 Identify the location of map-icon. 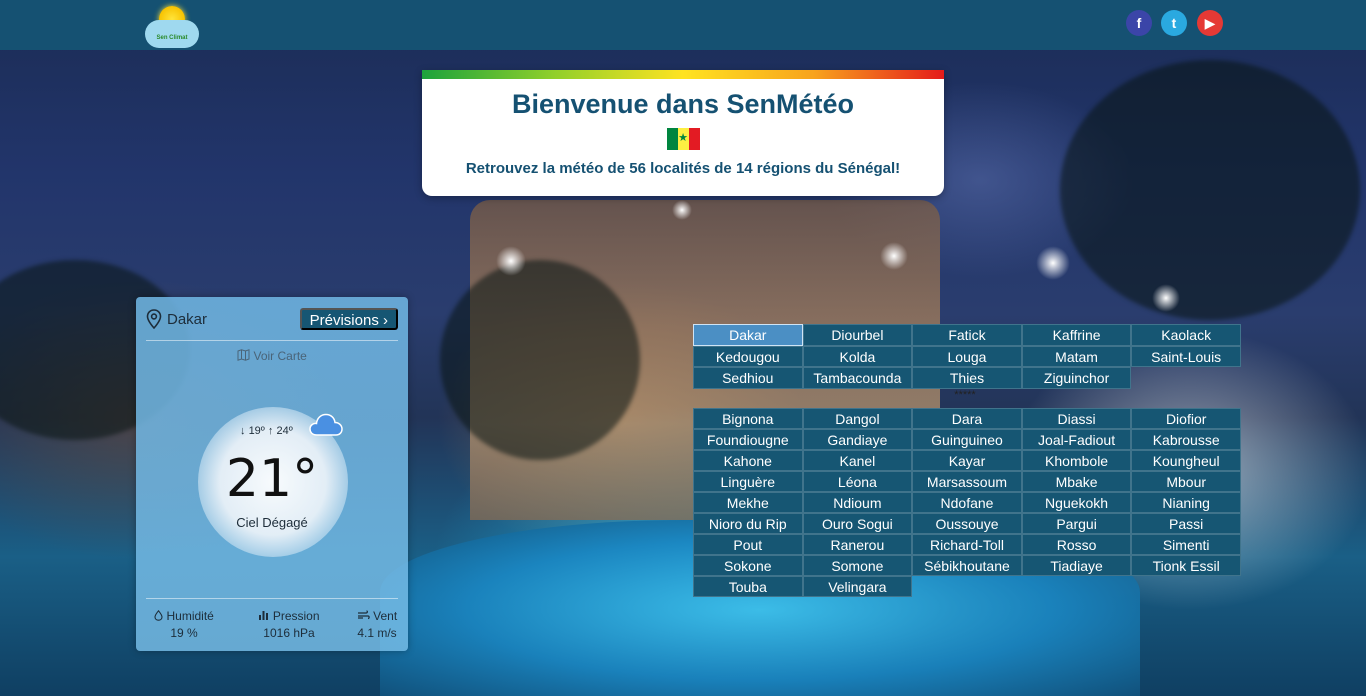
(245, 356).